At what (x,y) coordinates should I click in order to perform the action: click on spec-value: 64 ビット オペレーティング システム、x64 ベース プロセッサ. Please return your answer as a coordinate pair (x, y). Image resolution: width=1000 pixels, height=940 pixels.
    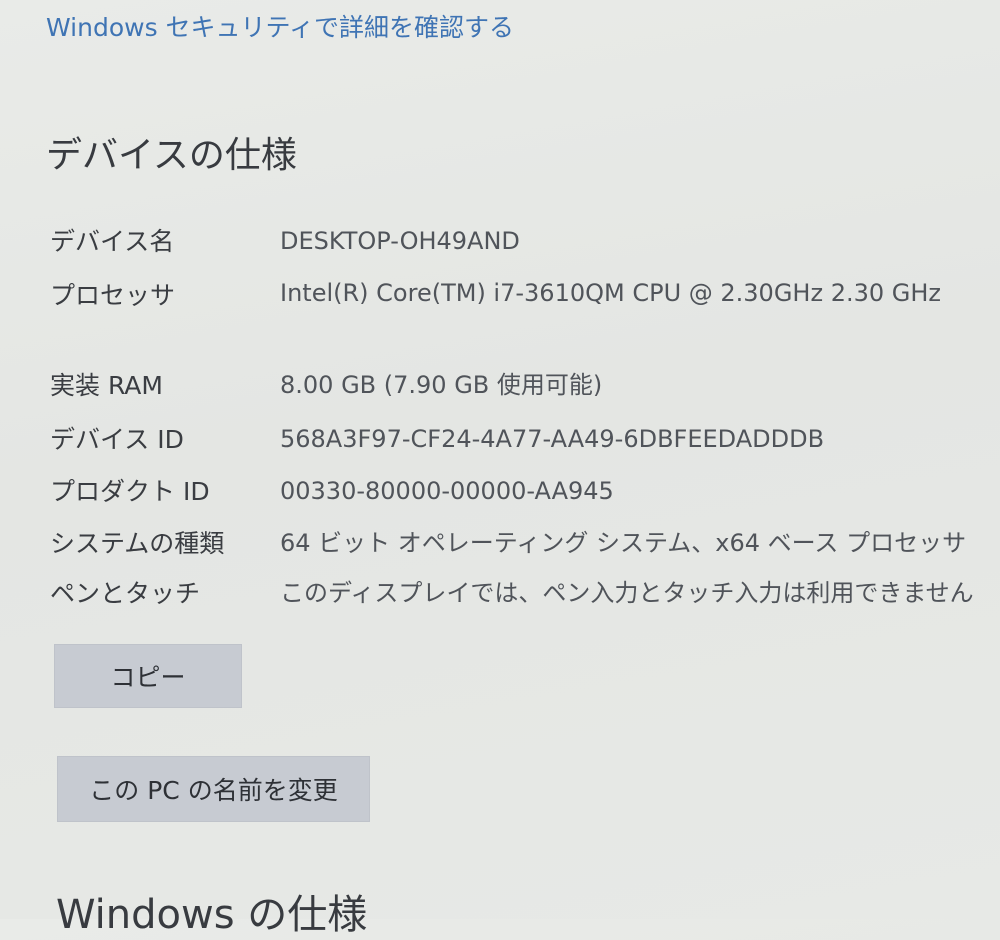
    Looking at the image, I should click on (623, 543).